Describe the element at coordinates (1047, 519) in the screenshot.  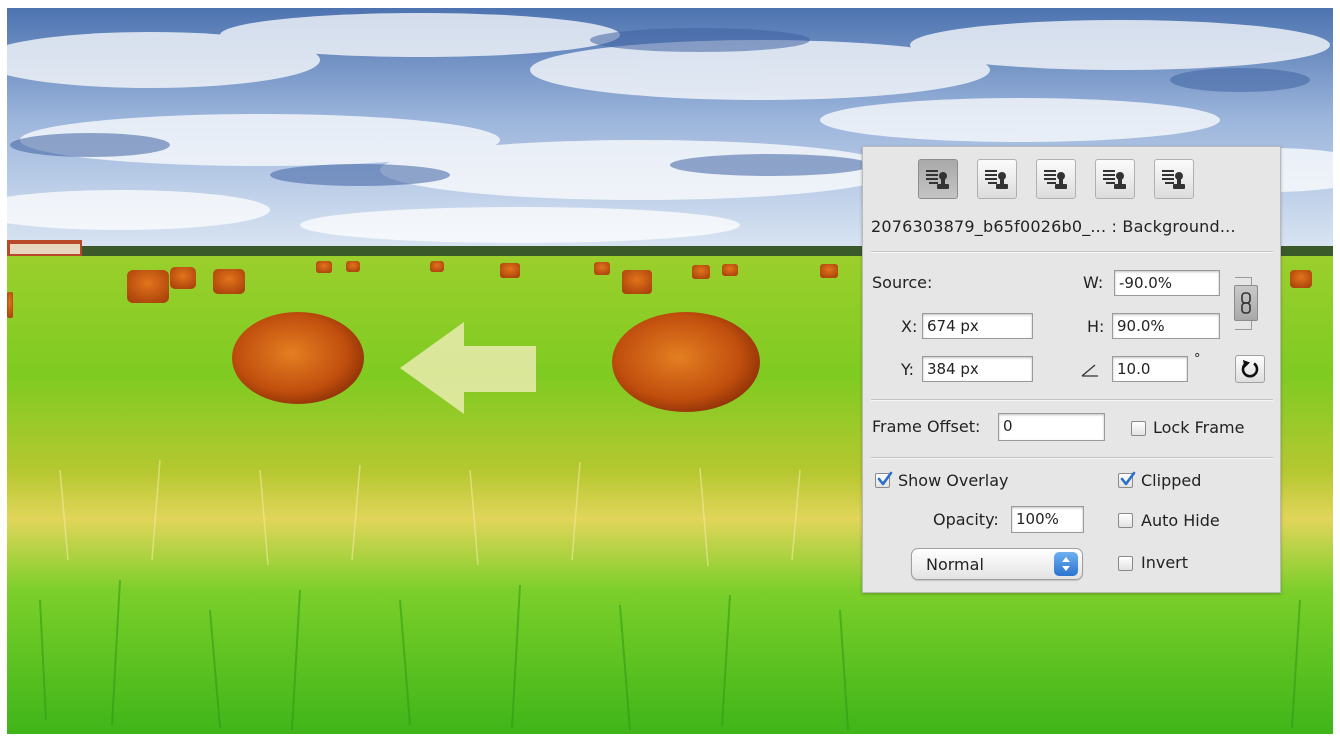
I see `opacity-field: 100%` at that location.